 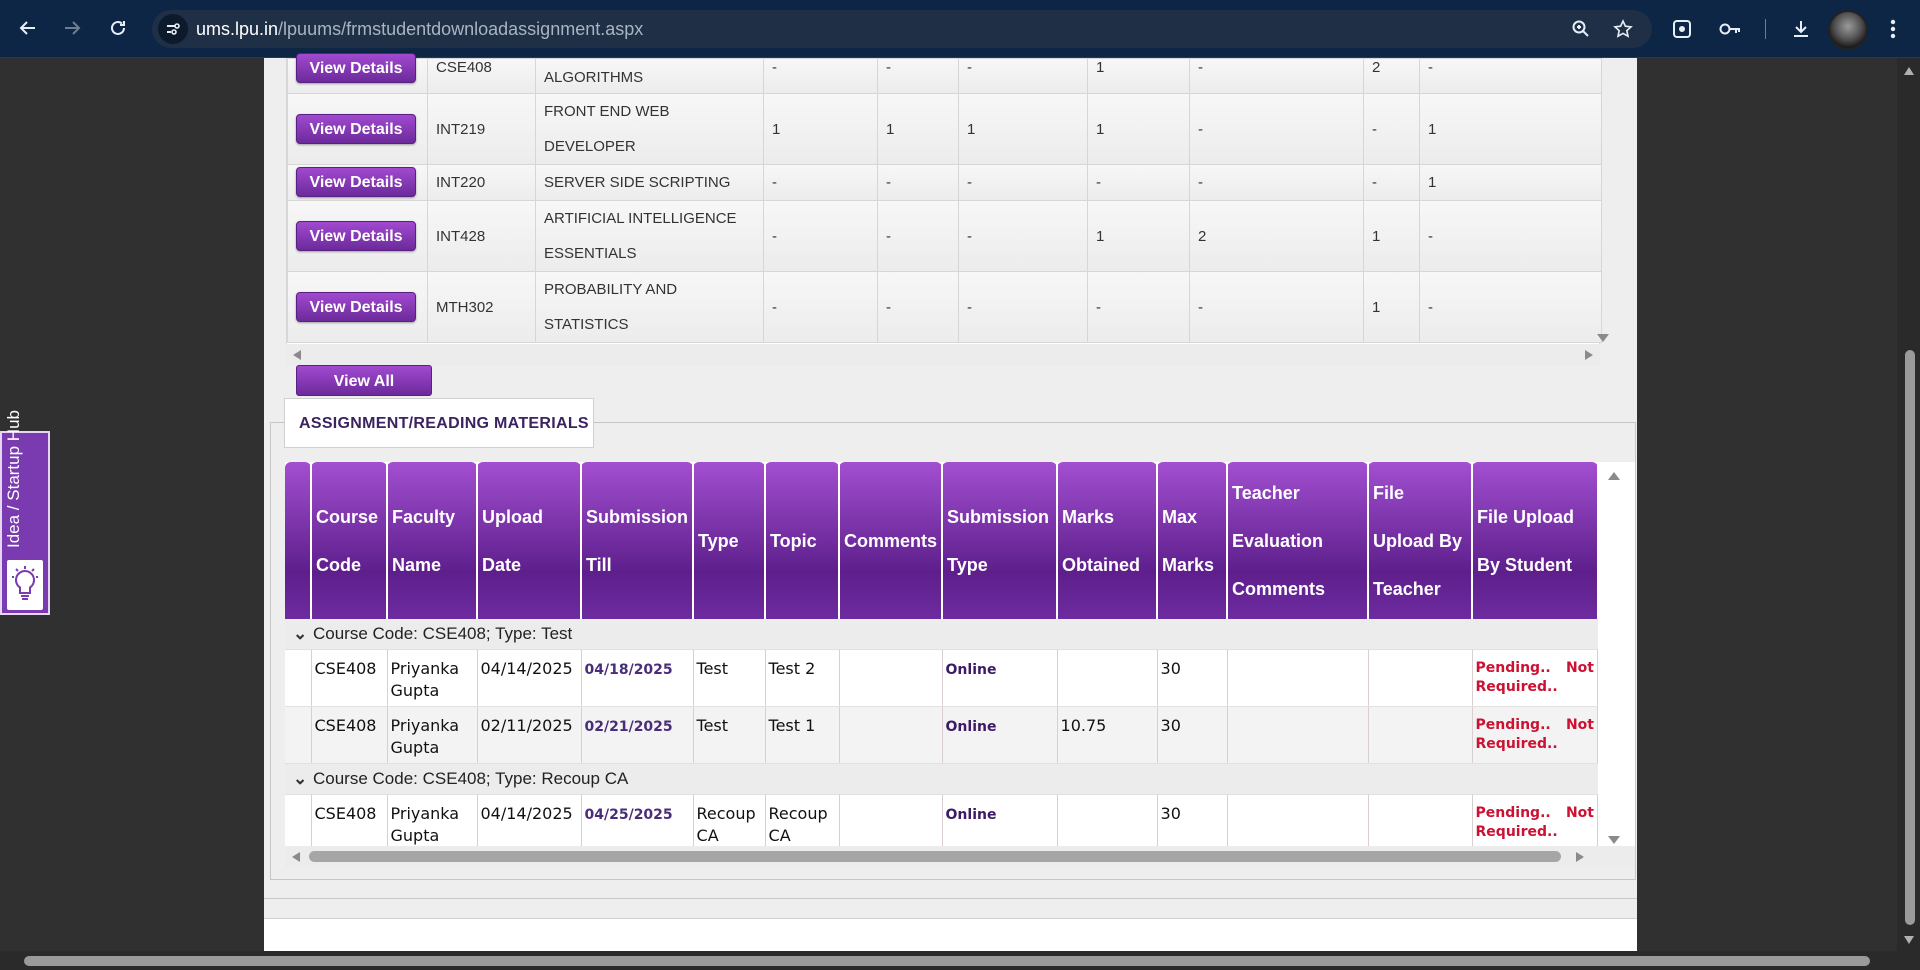 What do you see at coordinates (237, 29) in the screenshot?
I see `url-host: ums.lpu.in` at bounding box center [237, 29].